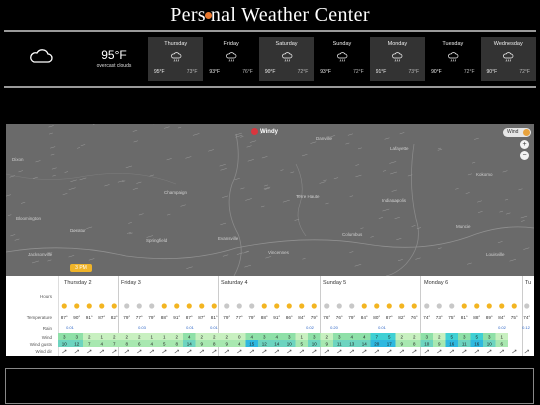 The image size is (540, 405). What do you see at coordinates (308, 196) in the screenshot?
I see `city-label: Terre Haute` at bounding box center [308, 196].